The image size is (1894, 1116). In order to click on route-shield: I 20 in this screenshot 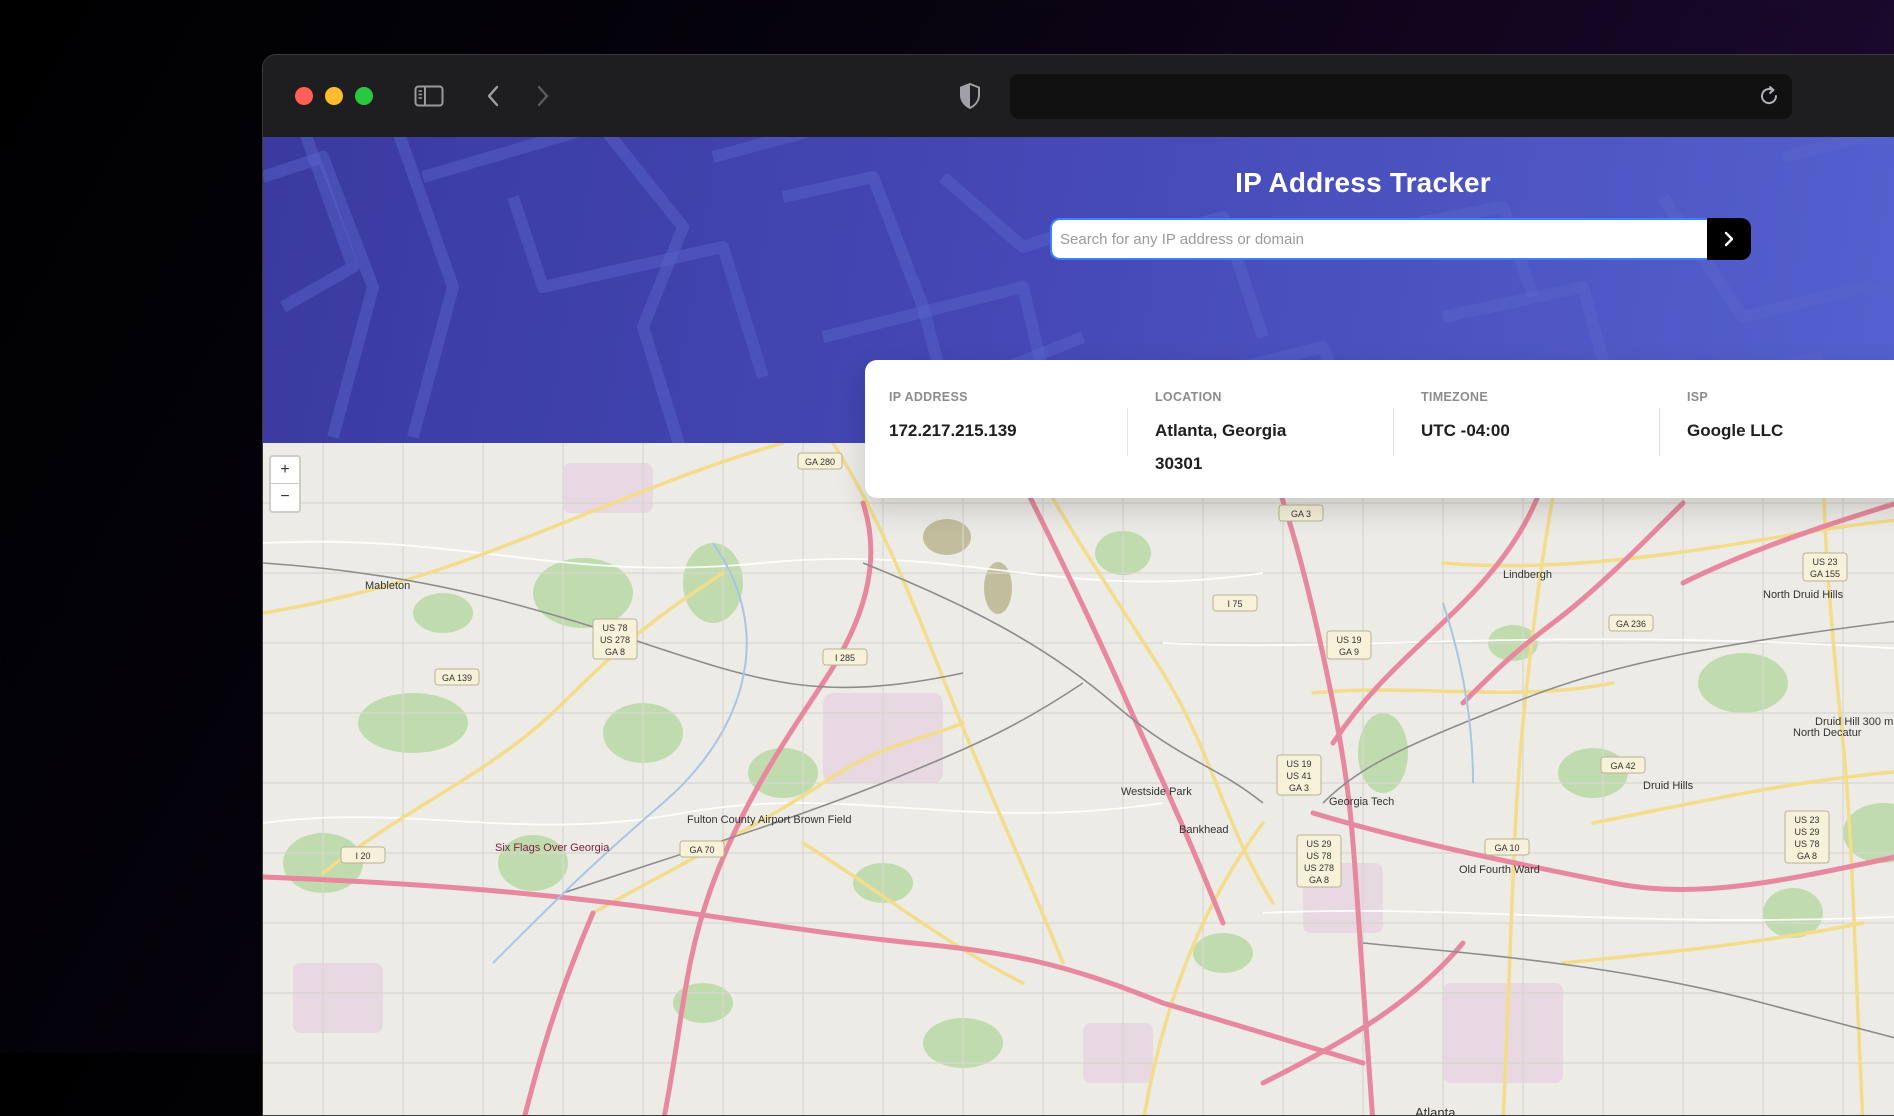, I will do `click(363, 855)`.